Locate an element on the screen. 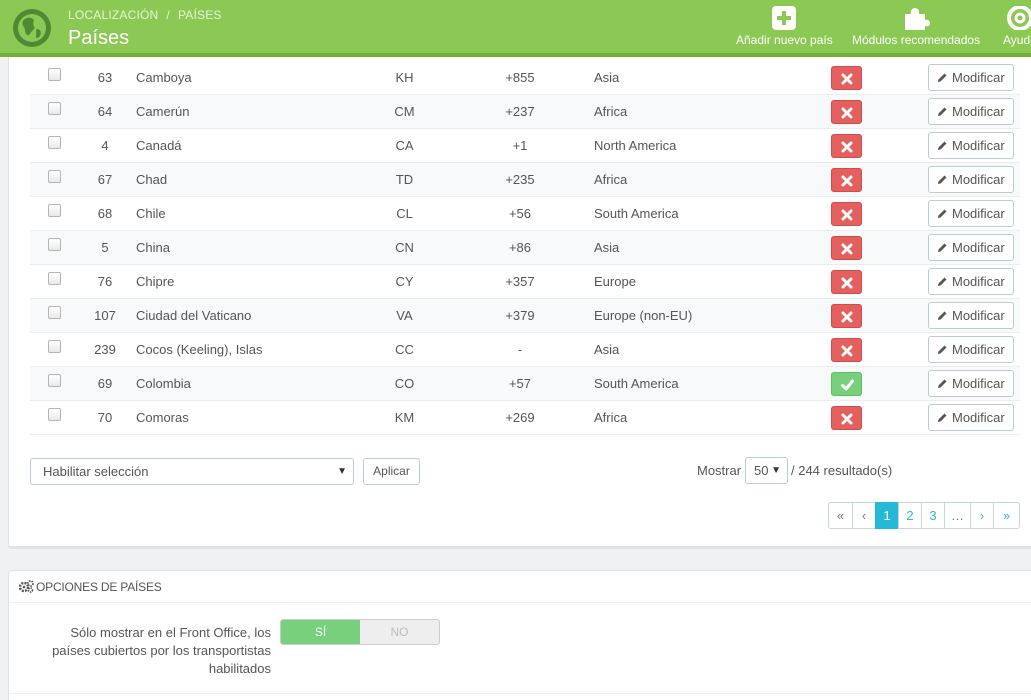 Image resolution: width=1031 pixels, height=700 pixels. table-row: 64 Camerún CM +237 Africa Modificar is located at coordinates (525, 112).